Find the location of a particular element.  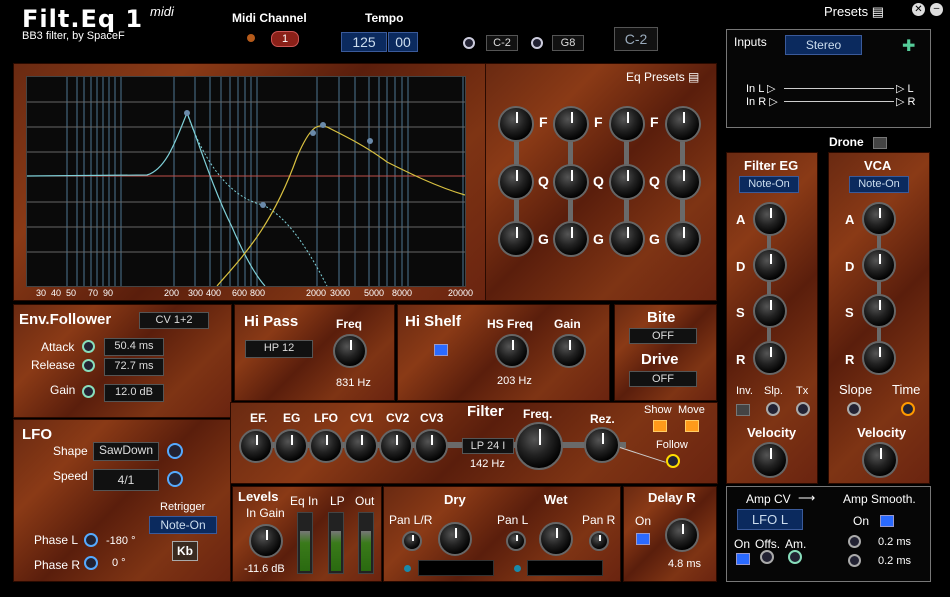

eq1-q-knob is located at coordinates (516, 182).